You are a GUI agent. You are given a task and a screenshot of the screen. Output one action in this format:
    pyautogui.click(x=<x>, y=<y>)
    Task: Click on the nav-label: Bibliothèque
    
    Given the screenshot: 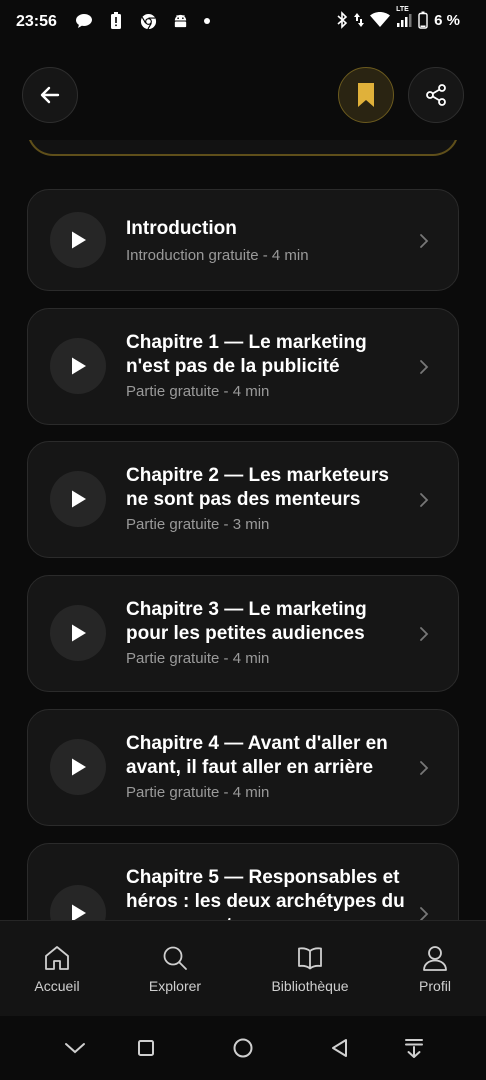 What is the action you would take?
    pyautogui.click(x=310, y=986)
    